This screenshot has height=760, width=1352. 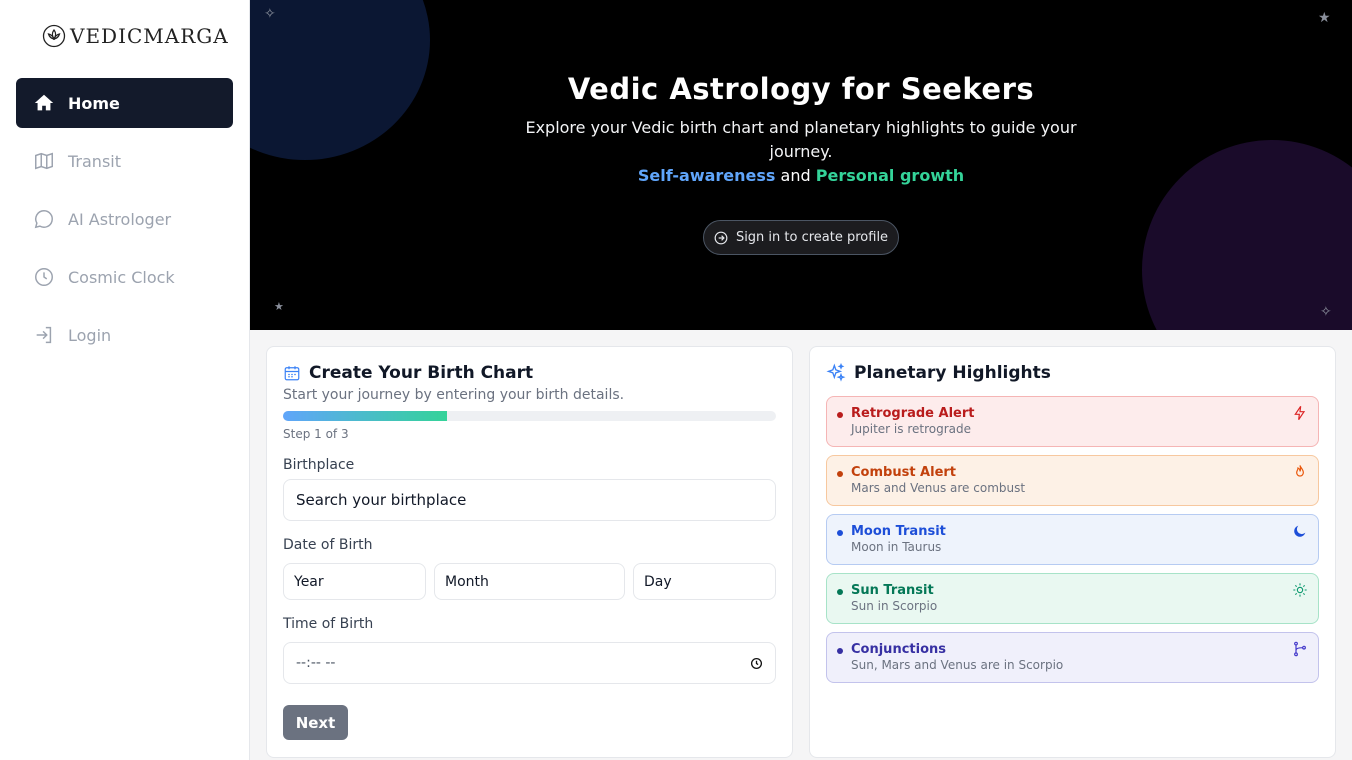 I want to click on sidebar-item-ai-astrologer: AI Astrologer, so click(x=124, y=219).